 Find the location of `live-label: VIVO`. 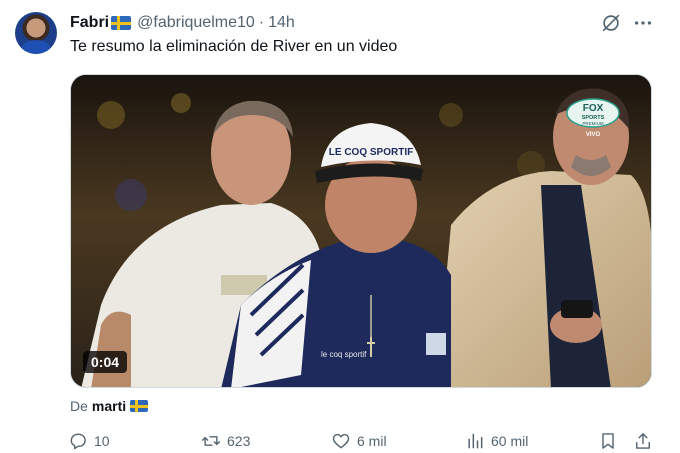

live-label: VIVO is located at coordinates (593, 135).